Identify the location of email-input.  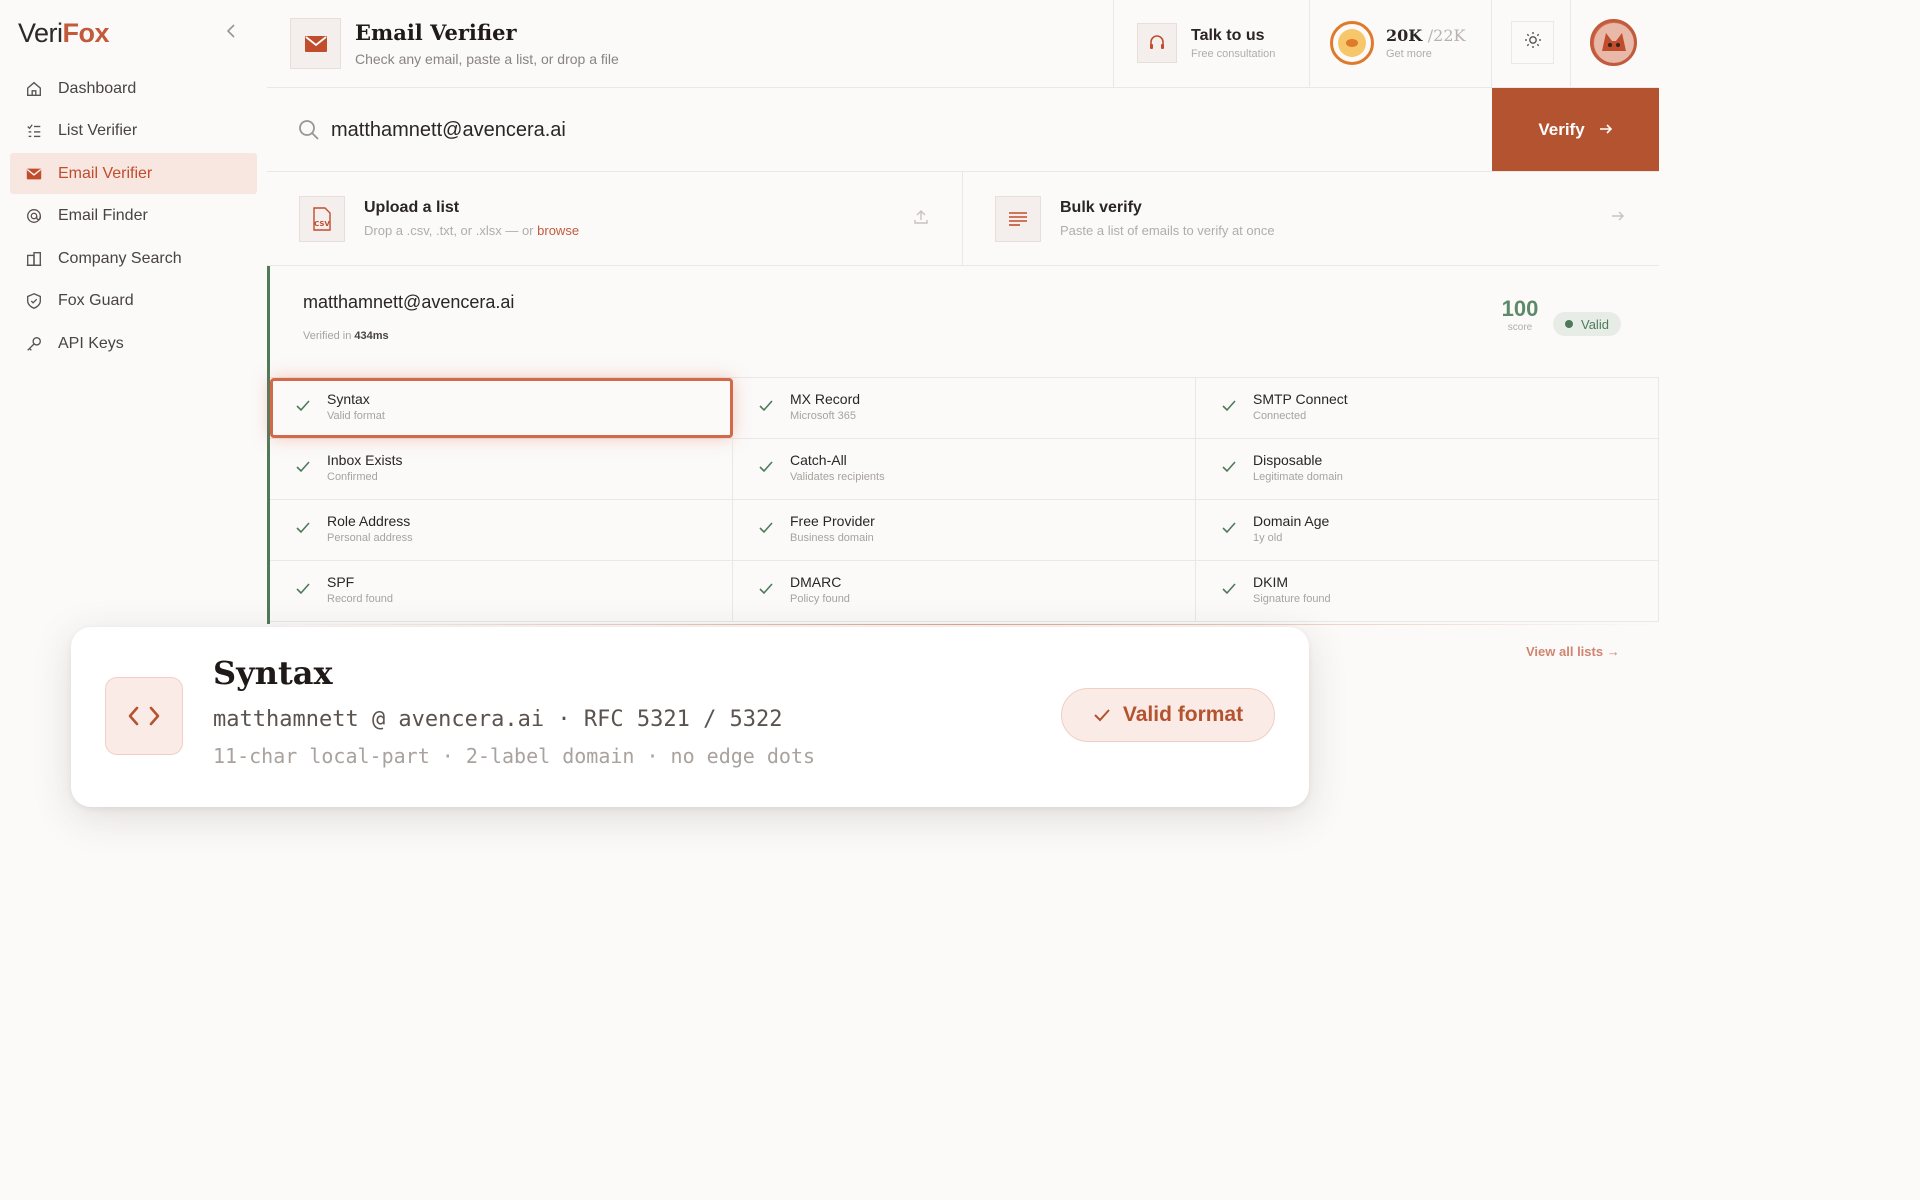
(881, 130).